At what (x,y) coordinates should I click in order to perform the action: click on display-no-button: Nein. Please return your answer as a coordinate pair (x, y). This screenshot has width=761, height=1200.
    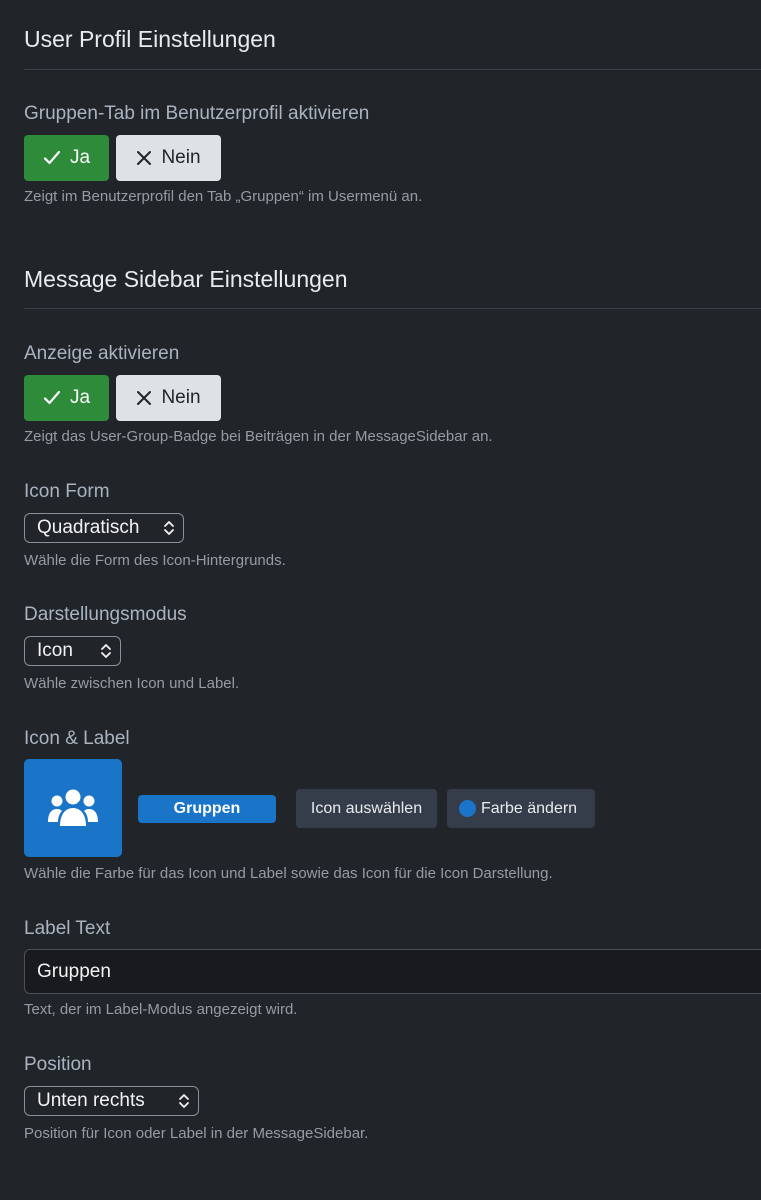
    Looking at the image, I should click on (168, 398).